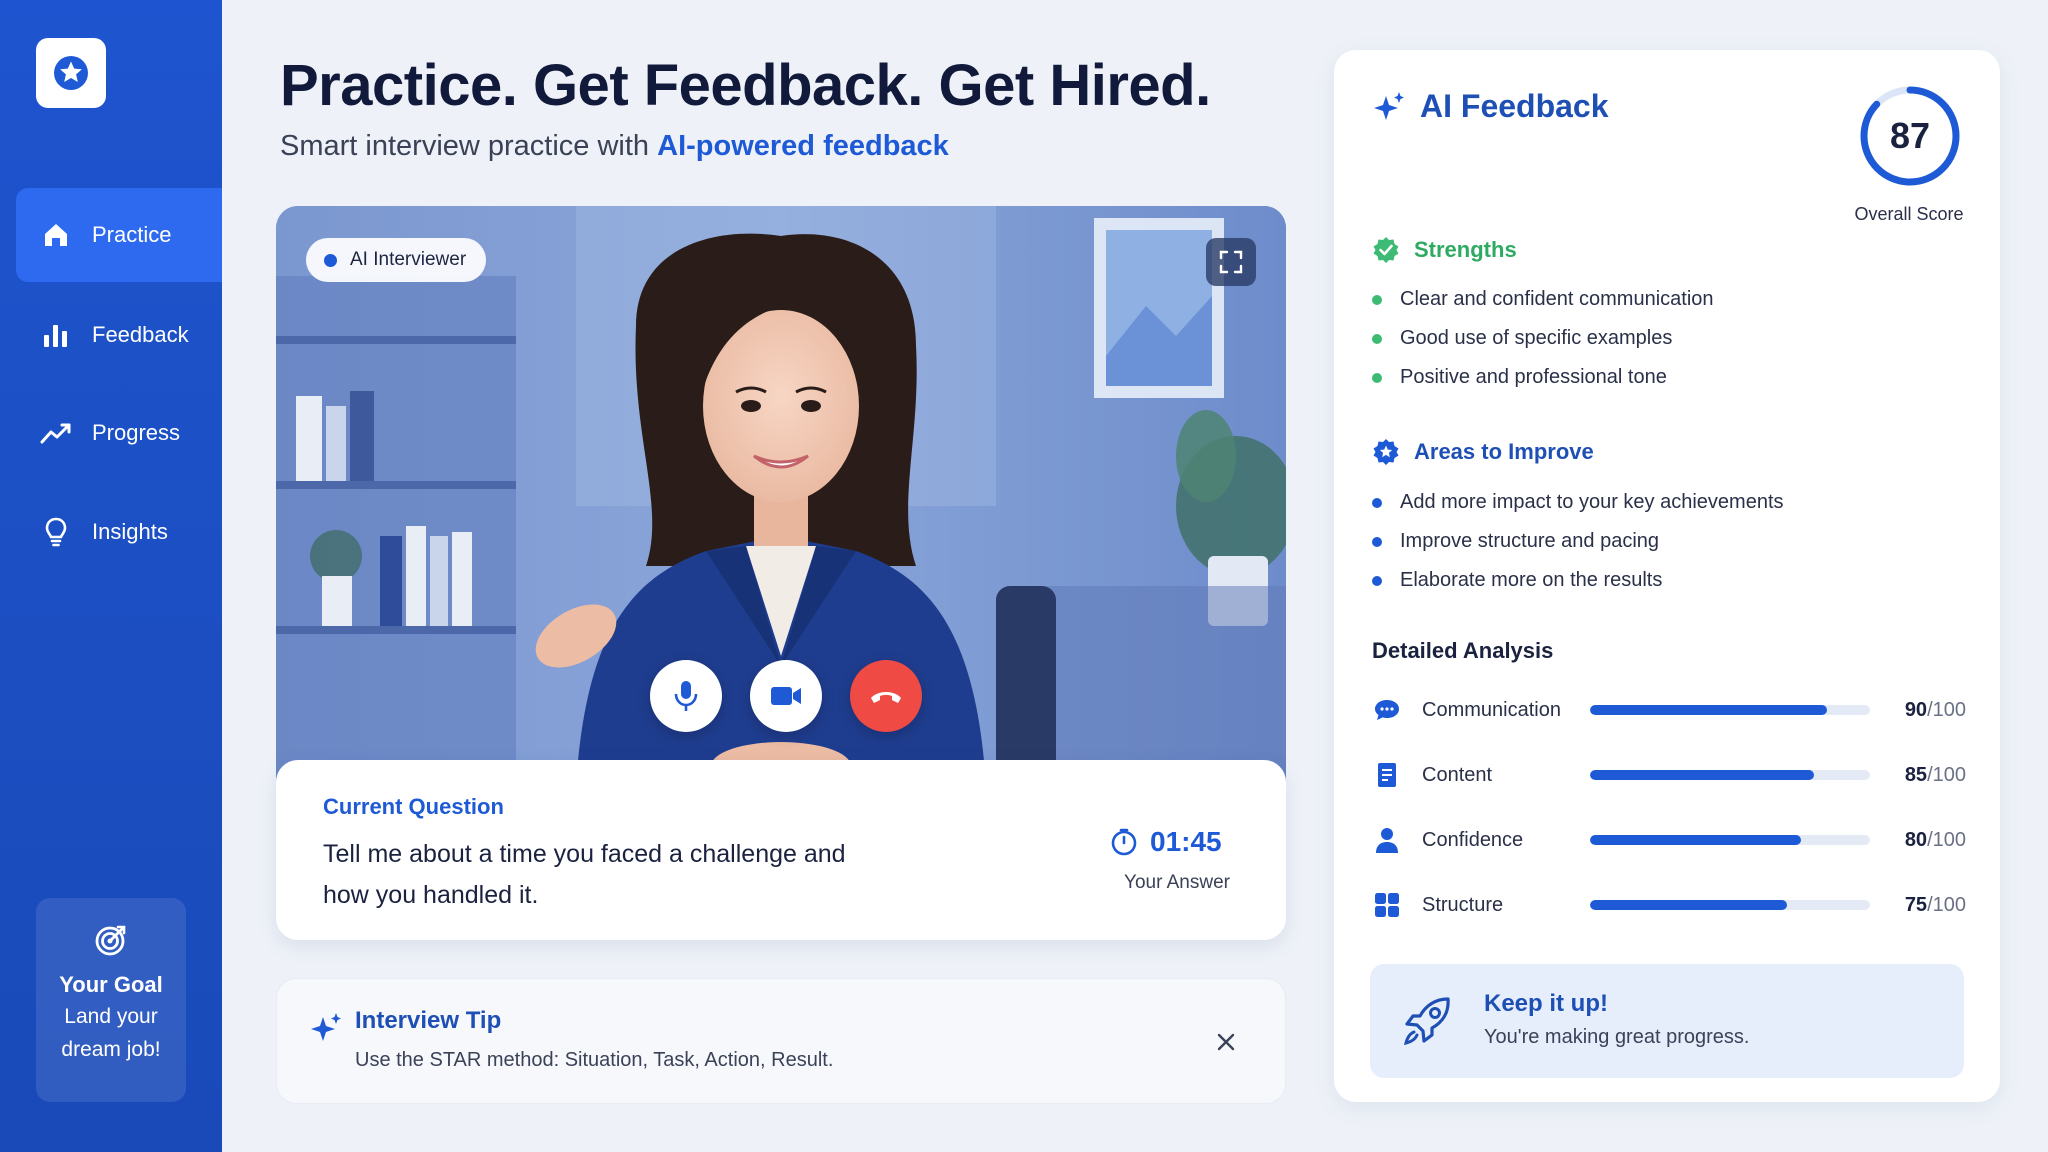 Image resolution: width=2048 pixels, height=1152 pixels. What do you see at coordinates (1177, 882) in the screenshot?
I see `timer-label: Your Answer` at bounding box center [1177, 882].